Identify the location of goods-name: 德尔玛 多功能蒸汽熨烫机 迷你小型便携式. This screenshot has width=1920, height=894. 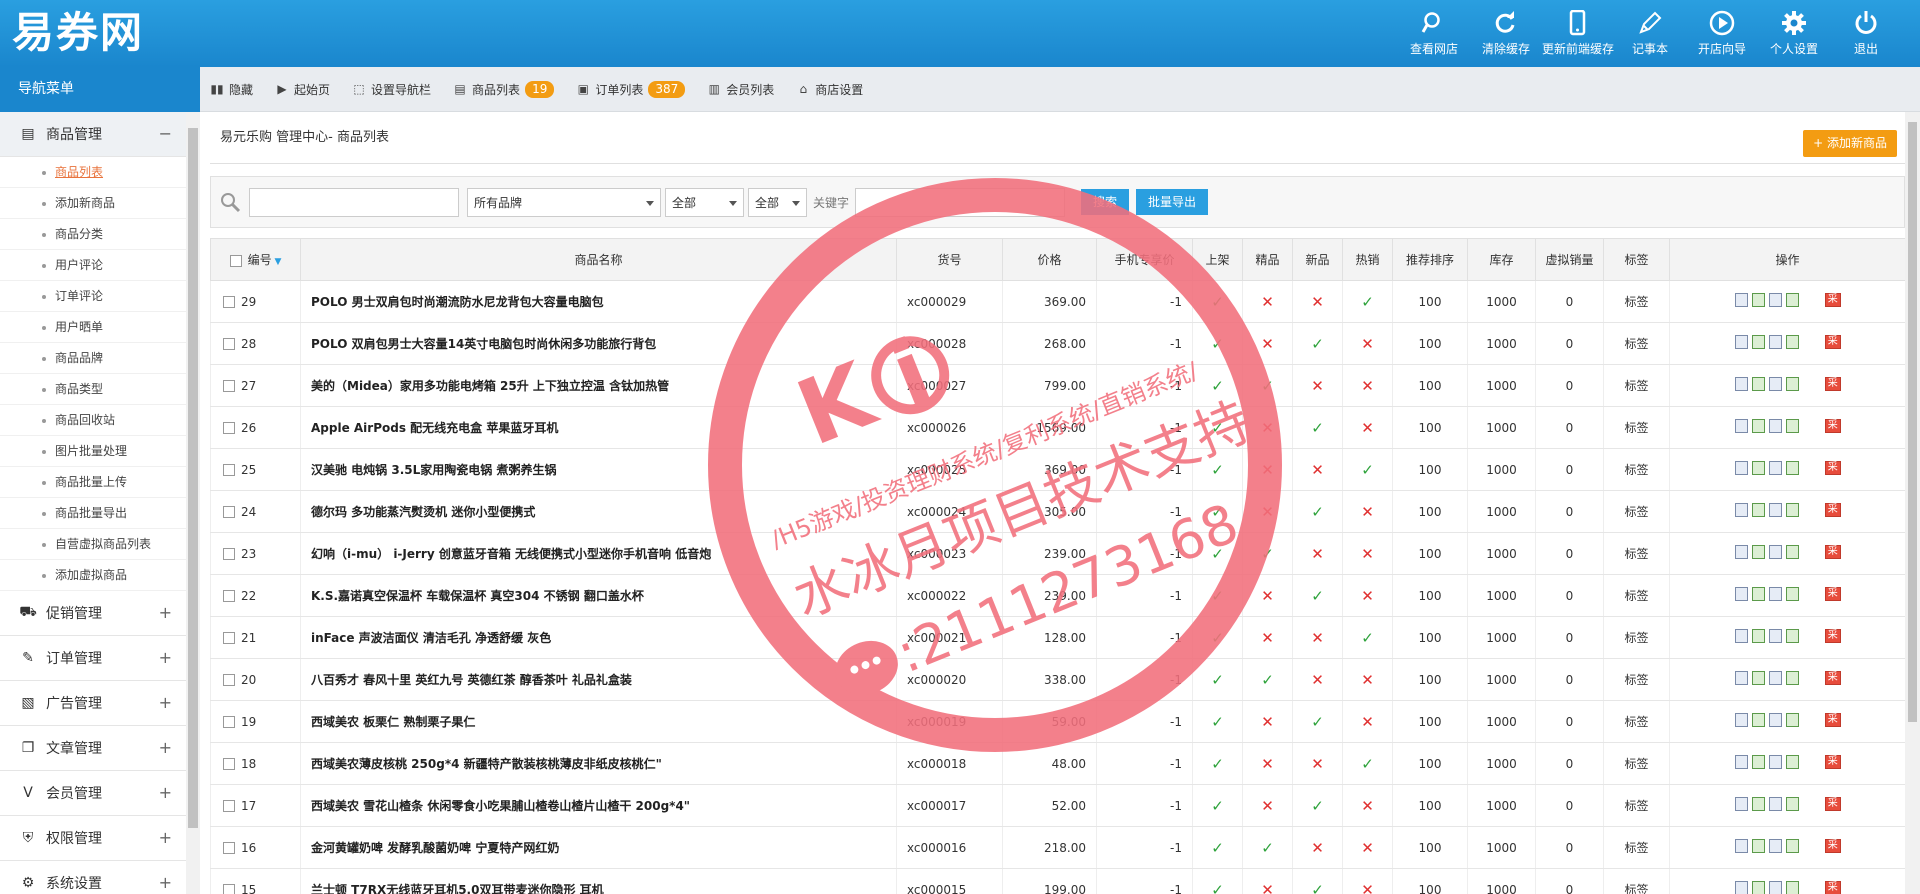
(598, 511).